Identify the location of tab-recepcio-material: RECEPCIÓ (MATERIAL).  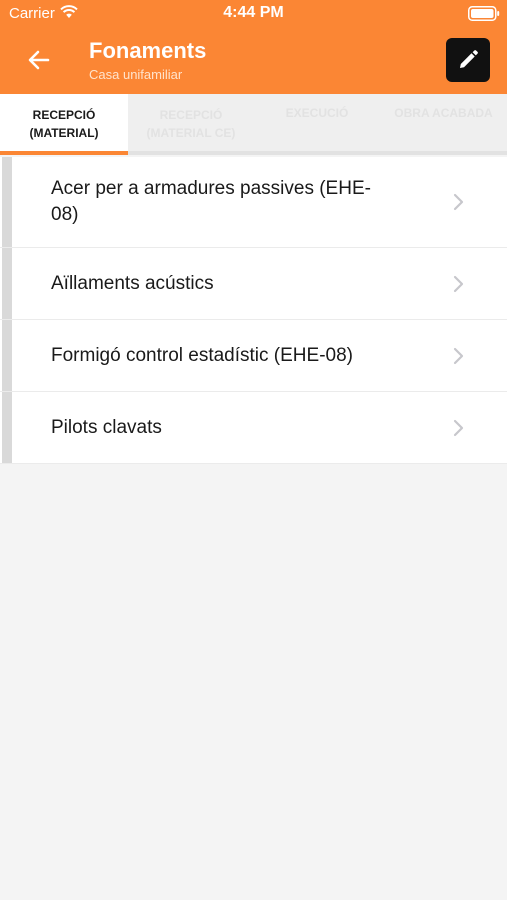
(64, 122).